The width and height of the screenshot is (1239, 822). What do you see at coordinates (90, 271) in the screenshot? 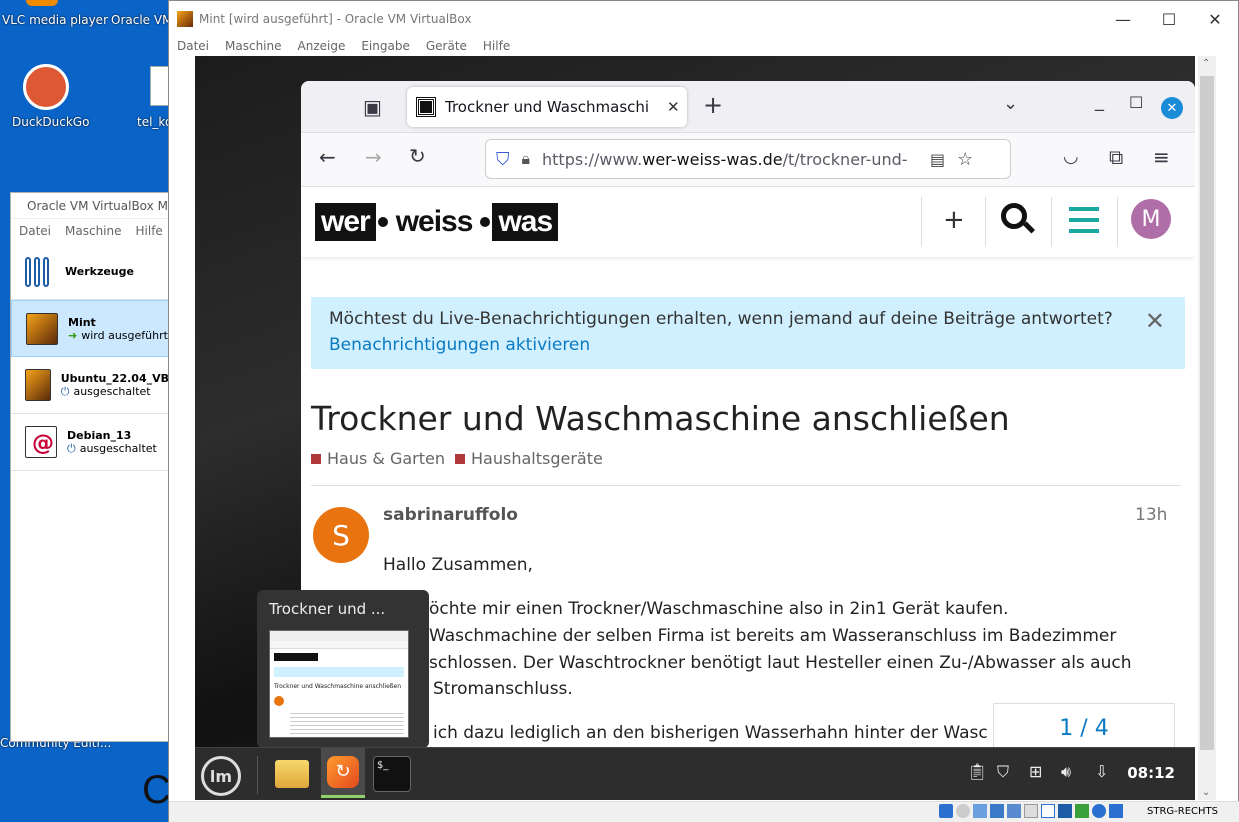
I see `tools-item: Werkzeuge` at bounding box center [90, 271].